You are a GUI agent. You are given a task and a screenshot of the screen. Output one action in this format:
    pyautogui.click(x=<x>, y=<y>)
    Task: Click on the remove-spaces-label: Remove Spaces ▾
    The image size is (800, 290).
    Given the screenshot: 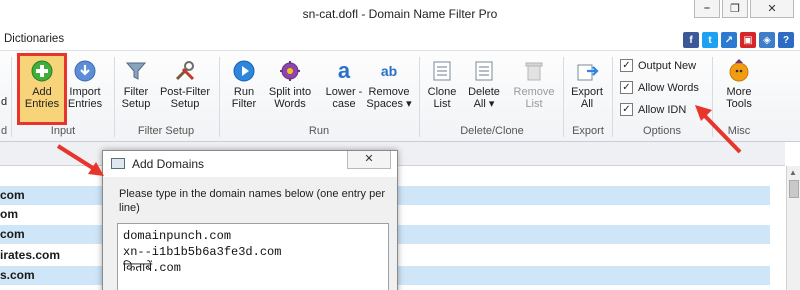 What is the action you would take?
    pyautogui.click(x=389, y=98)
    